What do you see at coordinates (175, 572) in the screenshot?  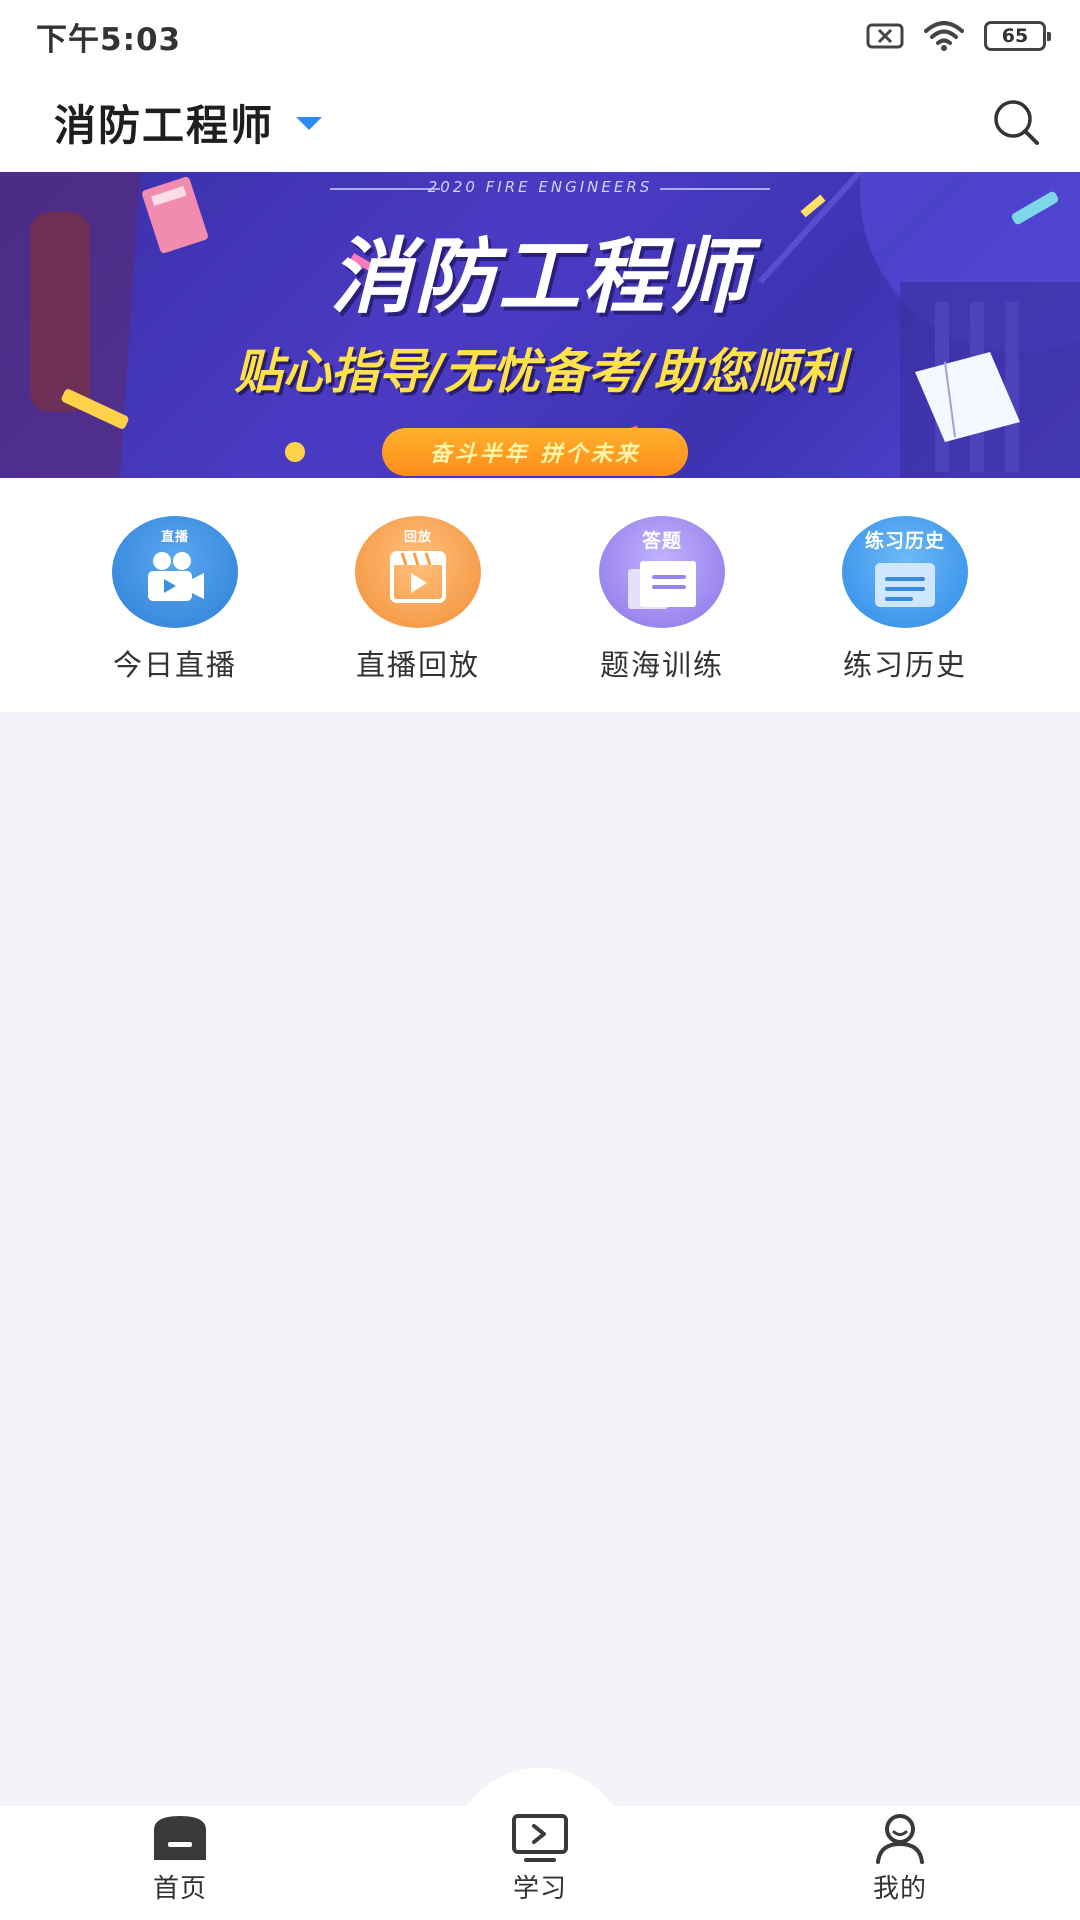 I see `live-camera-icon: 直播` at bounding box center [175, 572].